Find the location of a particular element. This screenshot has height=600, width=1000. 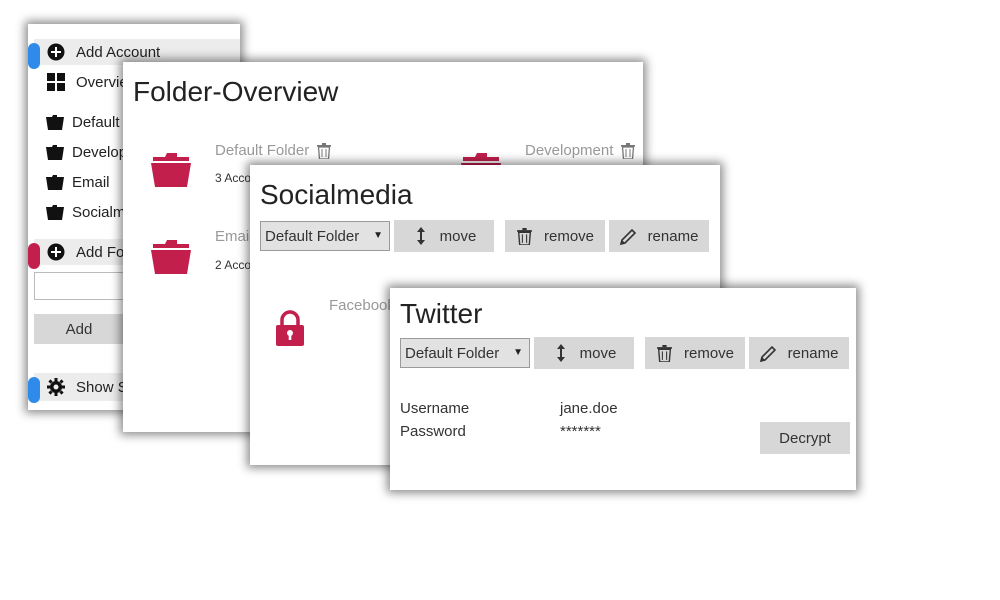

lock-icon is located at coordinates (290, 328).